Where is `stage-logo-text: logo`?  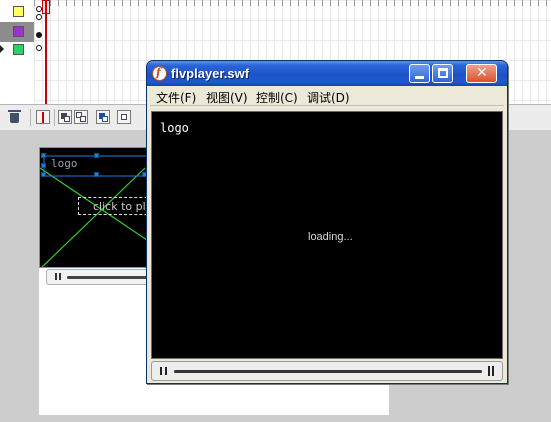
stage-logo-text: logo is located at coordinates (64, 163).